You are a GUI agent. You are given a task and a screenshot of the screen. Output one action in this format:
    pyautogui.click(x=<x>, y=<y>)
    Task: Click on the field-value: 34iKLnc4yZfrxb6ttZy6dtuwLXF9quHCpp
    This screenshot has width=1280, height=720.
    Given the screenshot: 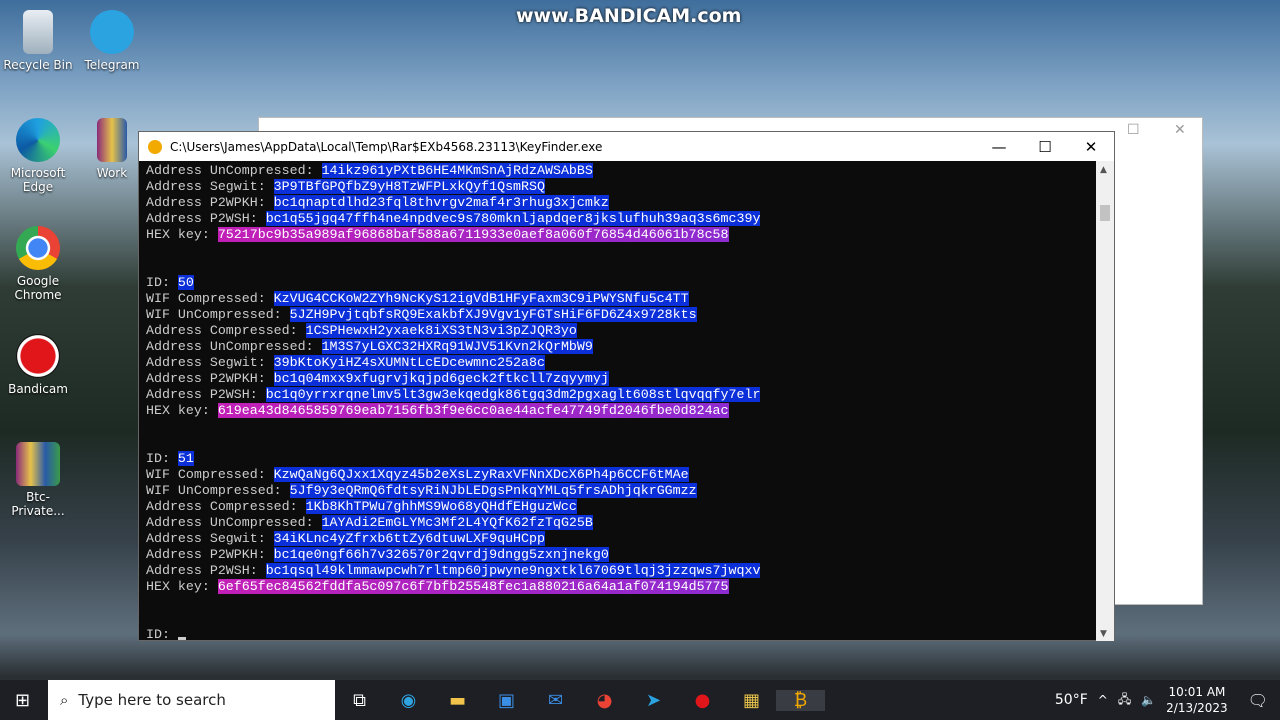 What is the action you would take?
    pyautogui.click(x=409, y=538)
    